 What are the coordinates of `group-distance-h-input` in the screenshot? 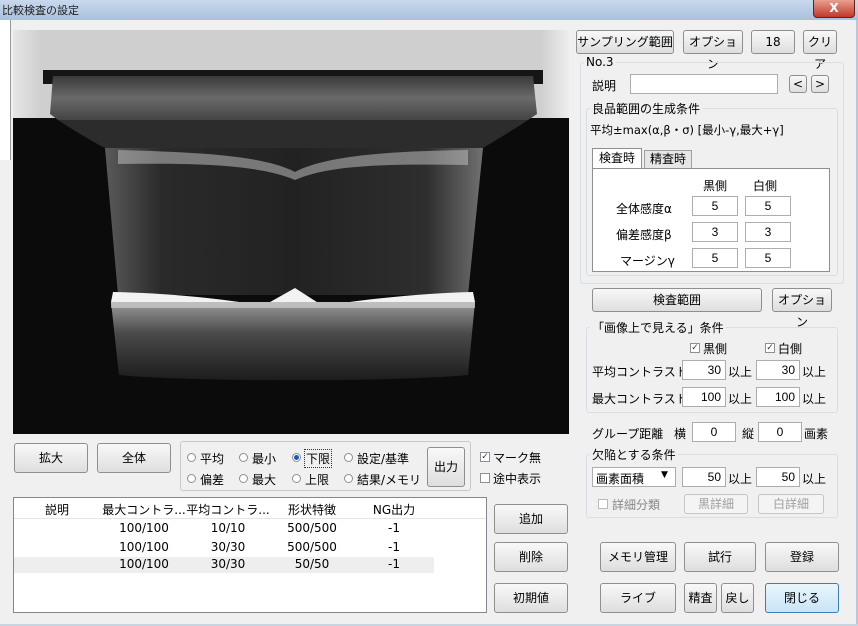 It's located at (714, 432).